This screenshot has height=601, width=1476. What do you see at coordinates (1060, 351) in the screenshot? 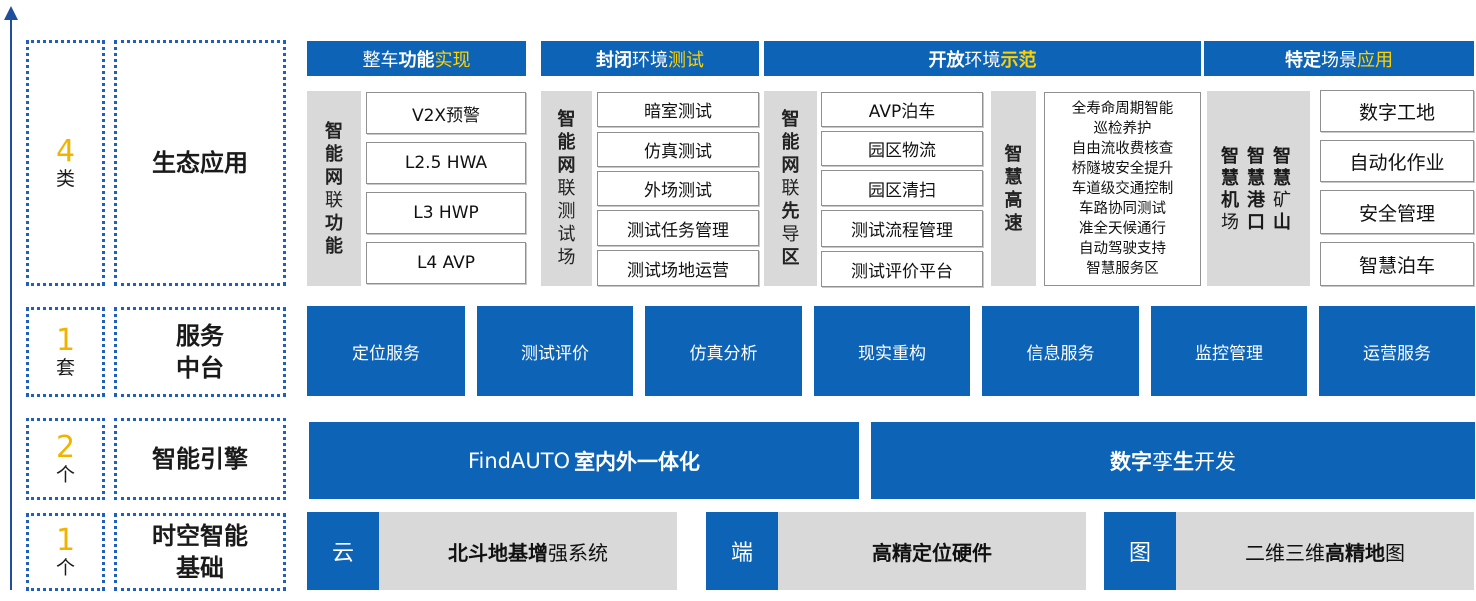
I see `service-information: 信息服务` at bounding box center [1060, 351].